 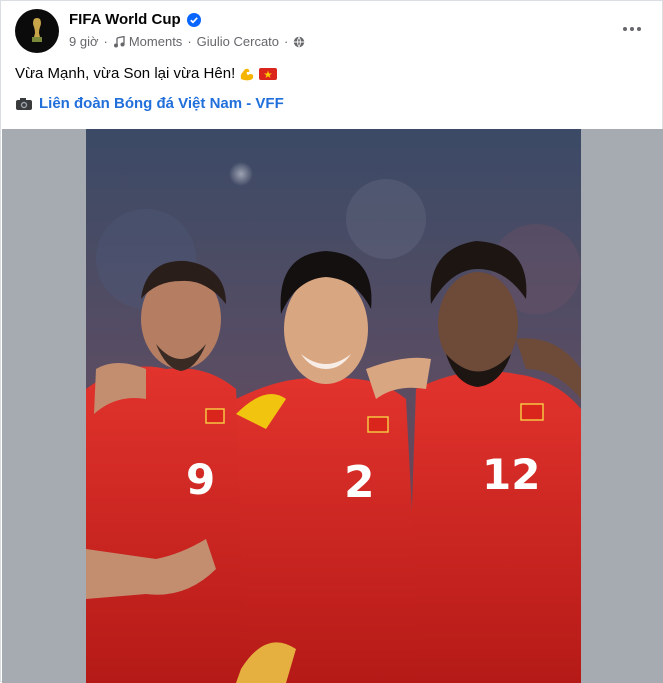 I want to click on post-timestamp: 9 giờ, so click(x=84, y=41).